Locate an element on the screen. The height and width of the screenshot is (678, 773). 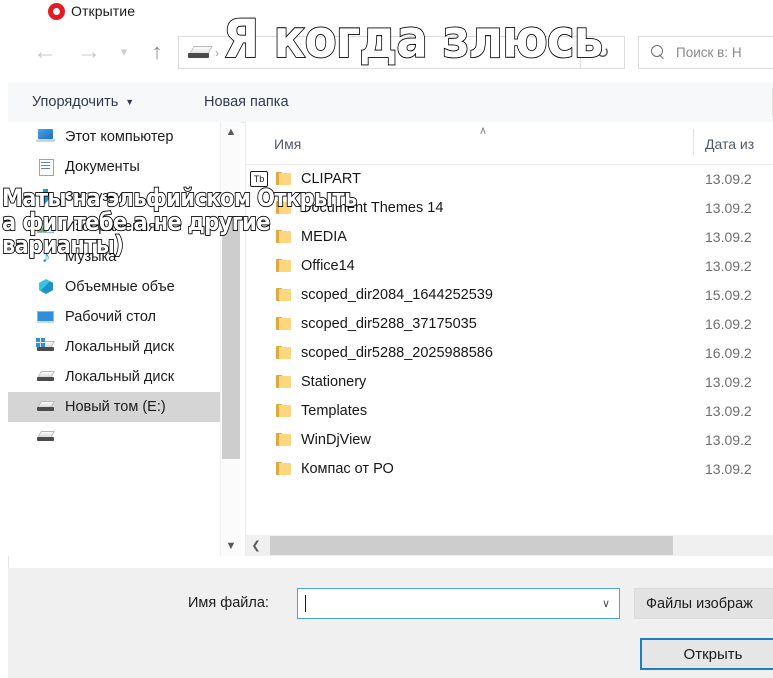
forward-icon: → is located at coordinates (89, 52).